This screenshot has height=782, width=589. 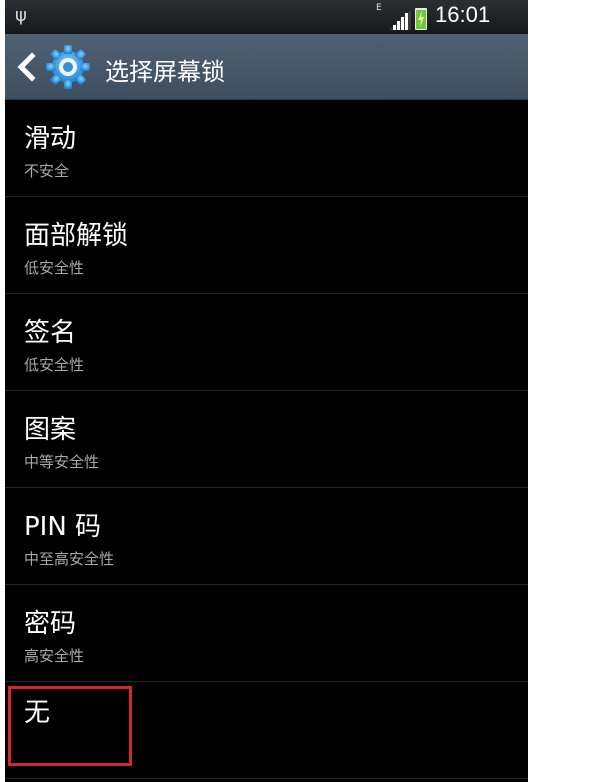 I want to click on highlight-box, so click(x=70, y=726).